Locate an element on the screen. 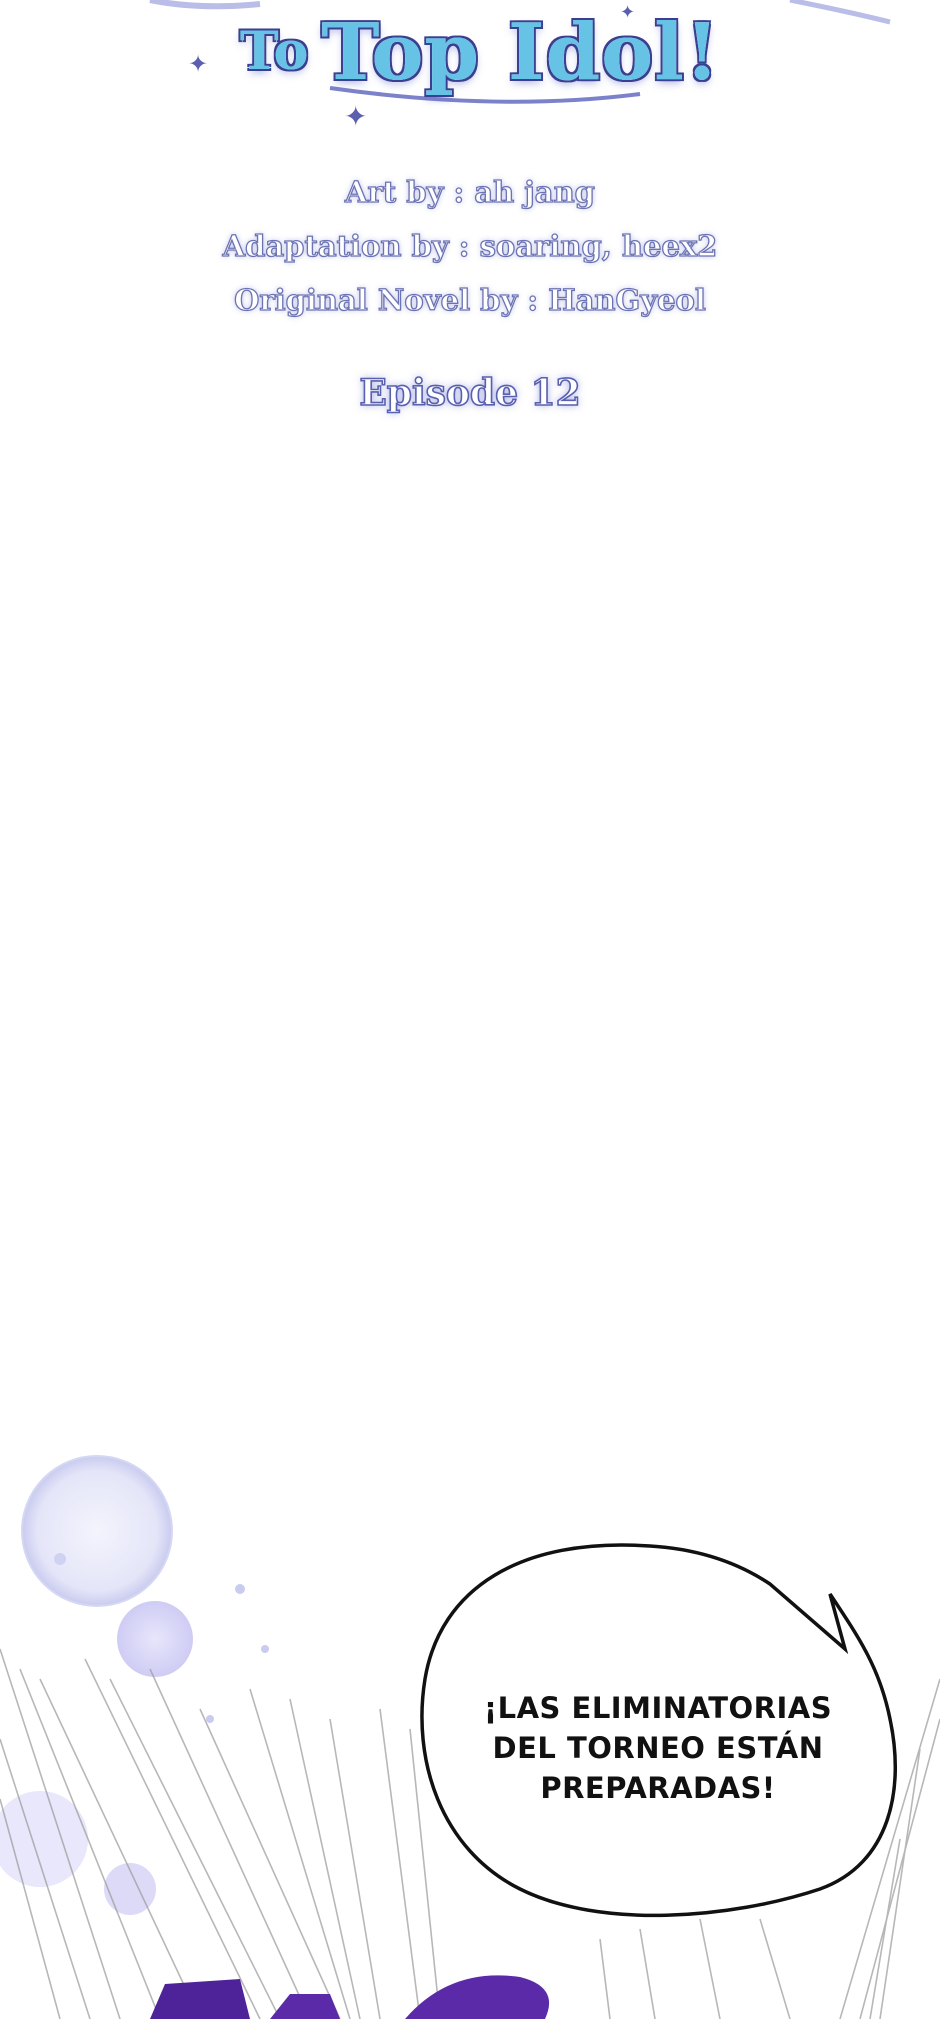 Image resolution: width=940 pixels, height=2019 pixels. series-title: To Top Idol! is located at coordinates (480, 53).